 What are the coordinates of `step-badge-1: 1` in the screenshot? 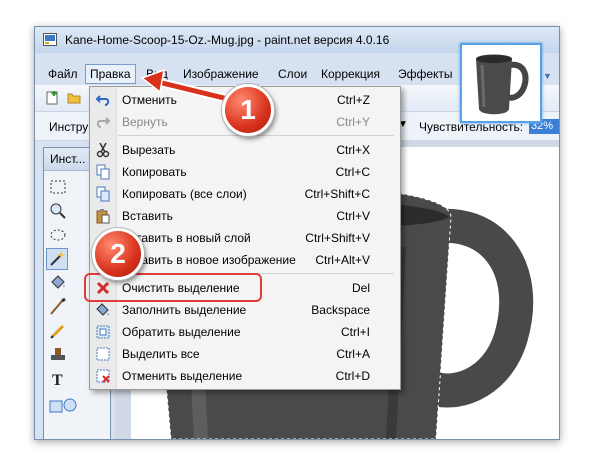 It's located at (248, 110).